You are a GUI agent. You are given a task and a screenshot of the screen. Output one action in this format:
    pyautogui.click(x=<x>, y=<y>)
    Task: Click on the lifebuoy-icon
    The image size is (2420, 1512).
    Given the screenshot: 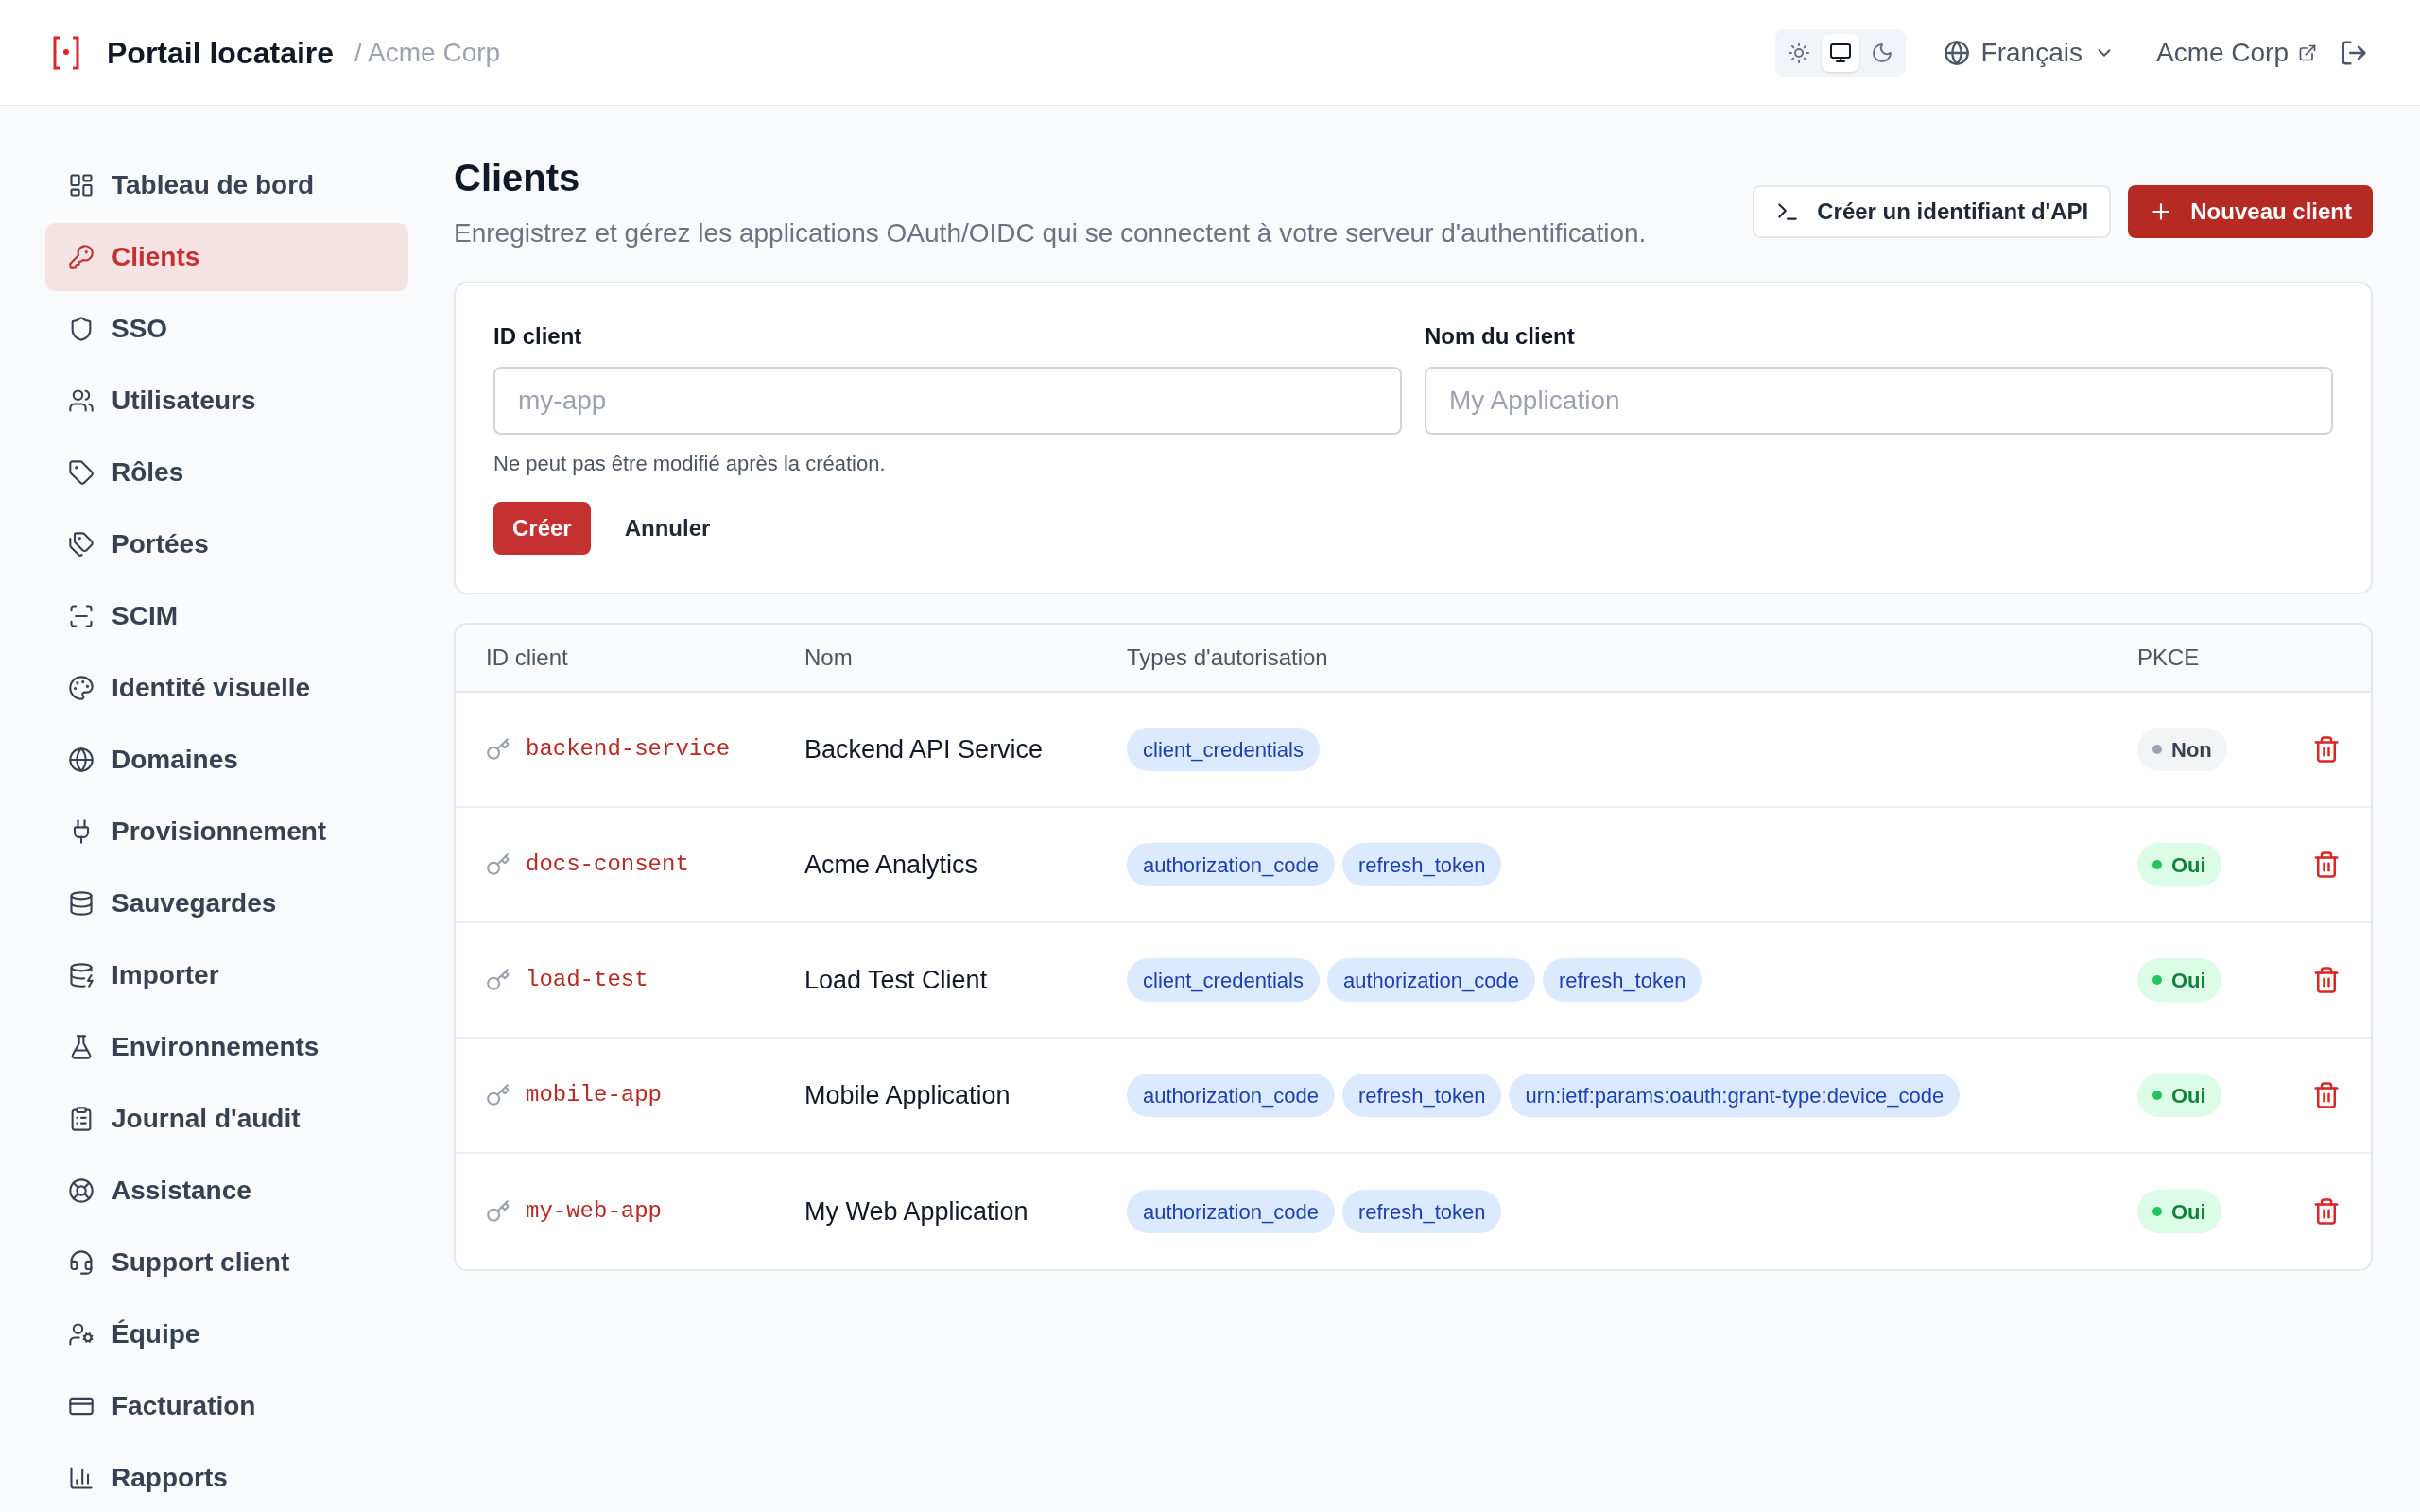 What is the action you would take?
    pyautogui.click(x=81, y=1190)
    